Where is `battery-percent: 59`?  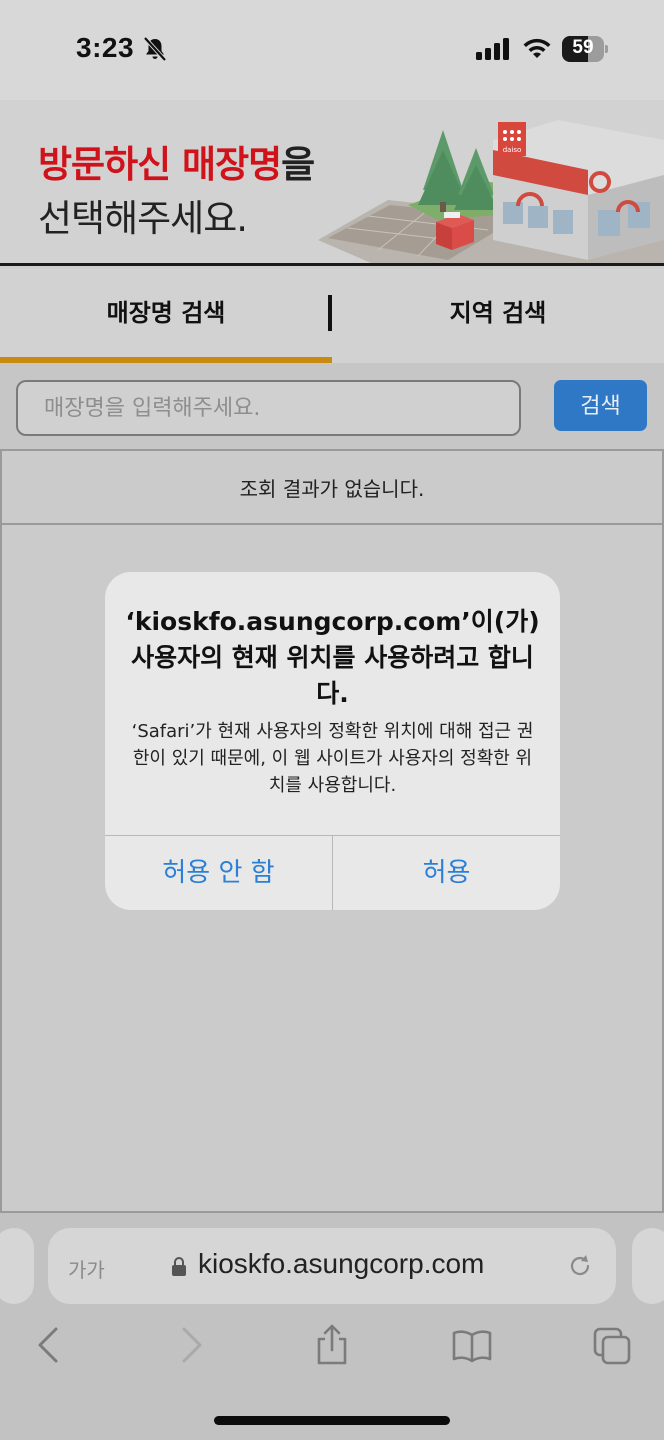
battery-percent: 59 is located at coordinates (583, 47).